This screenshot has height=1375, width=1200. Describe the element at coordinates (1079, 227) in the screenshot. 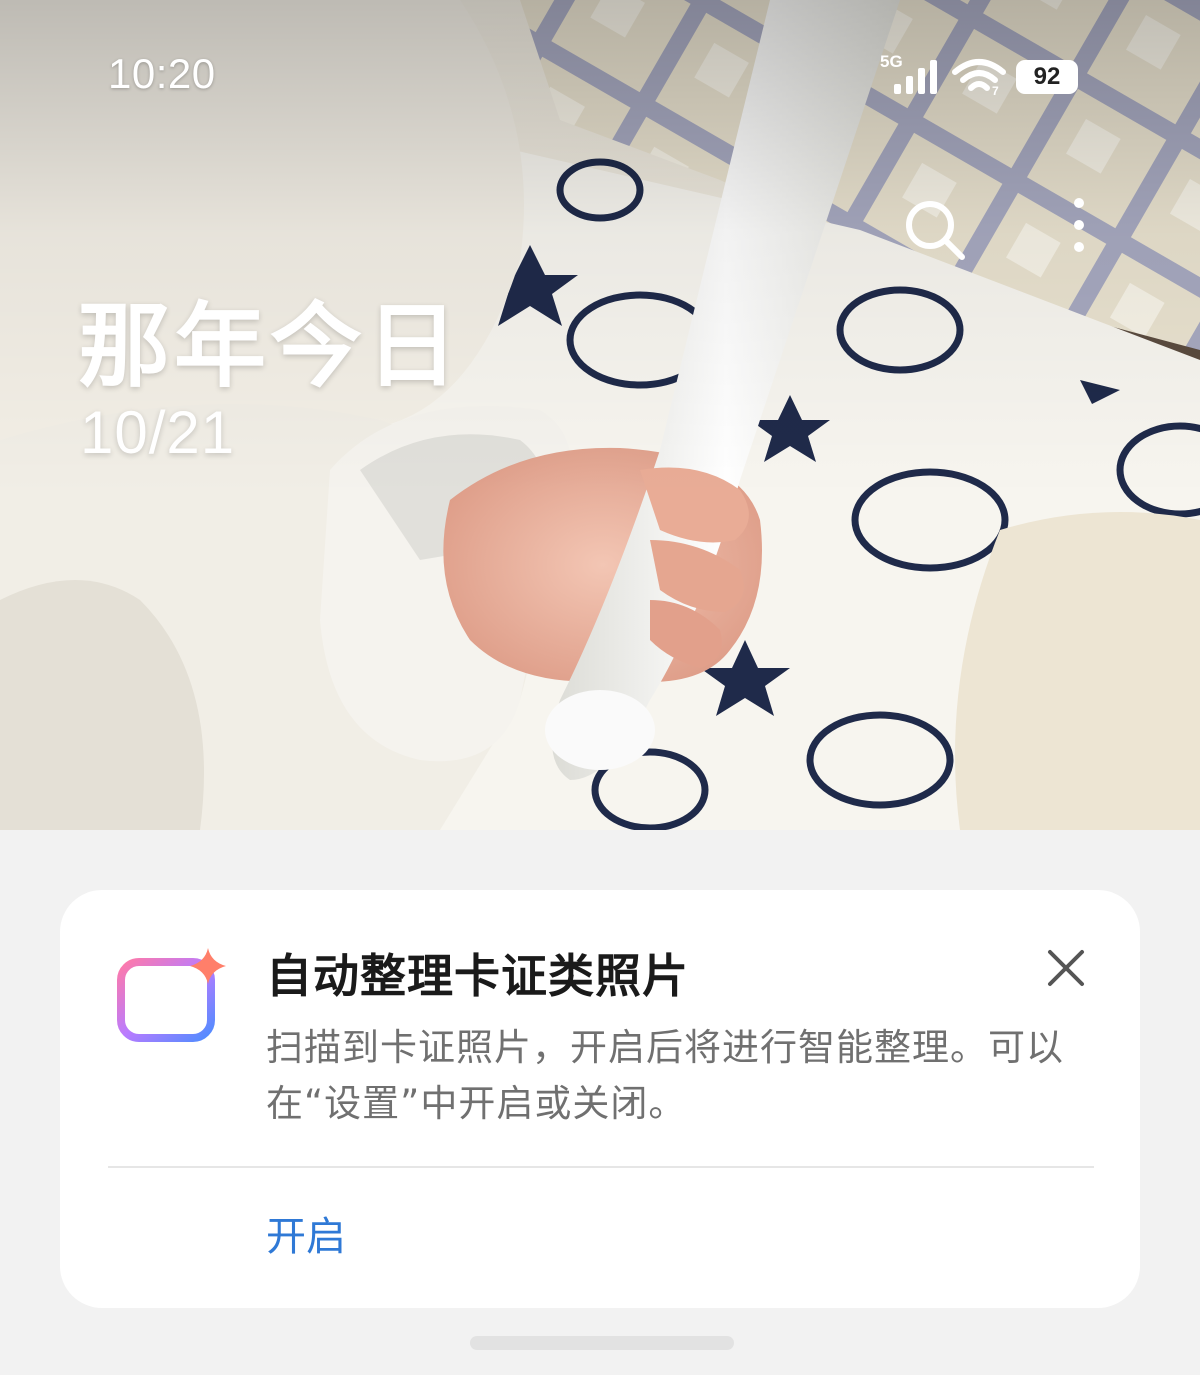

I see `more-icon` at that location.